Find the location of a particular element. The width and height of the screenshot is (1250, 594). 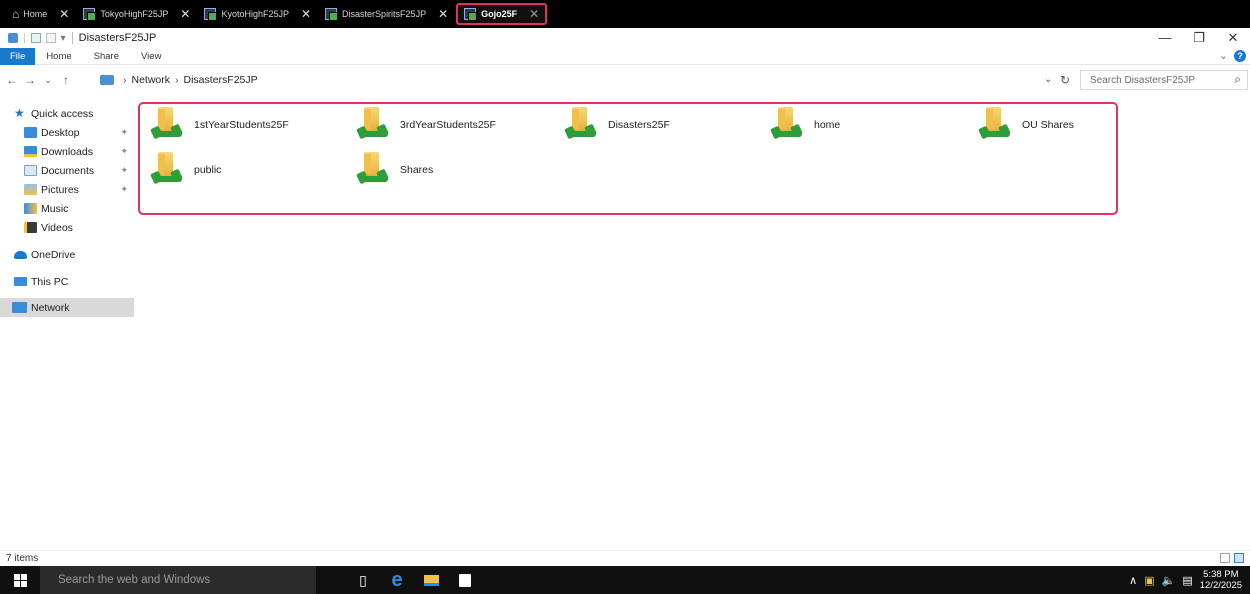

sidebar-item-this-pc: This PC is located at coordinates (67, 281).